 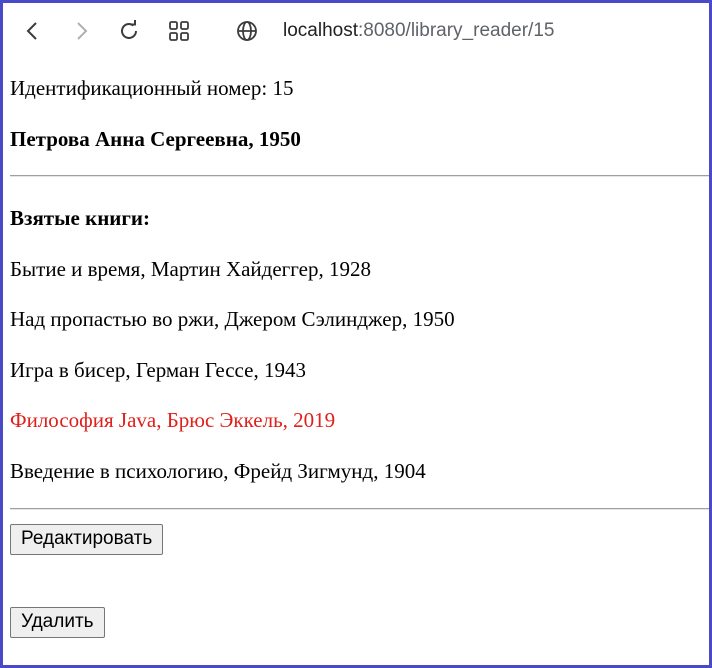 I want to click on forward-arrow-icon, so click(x=81, y=31).